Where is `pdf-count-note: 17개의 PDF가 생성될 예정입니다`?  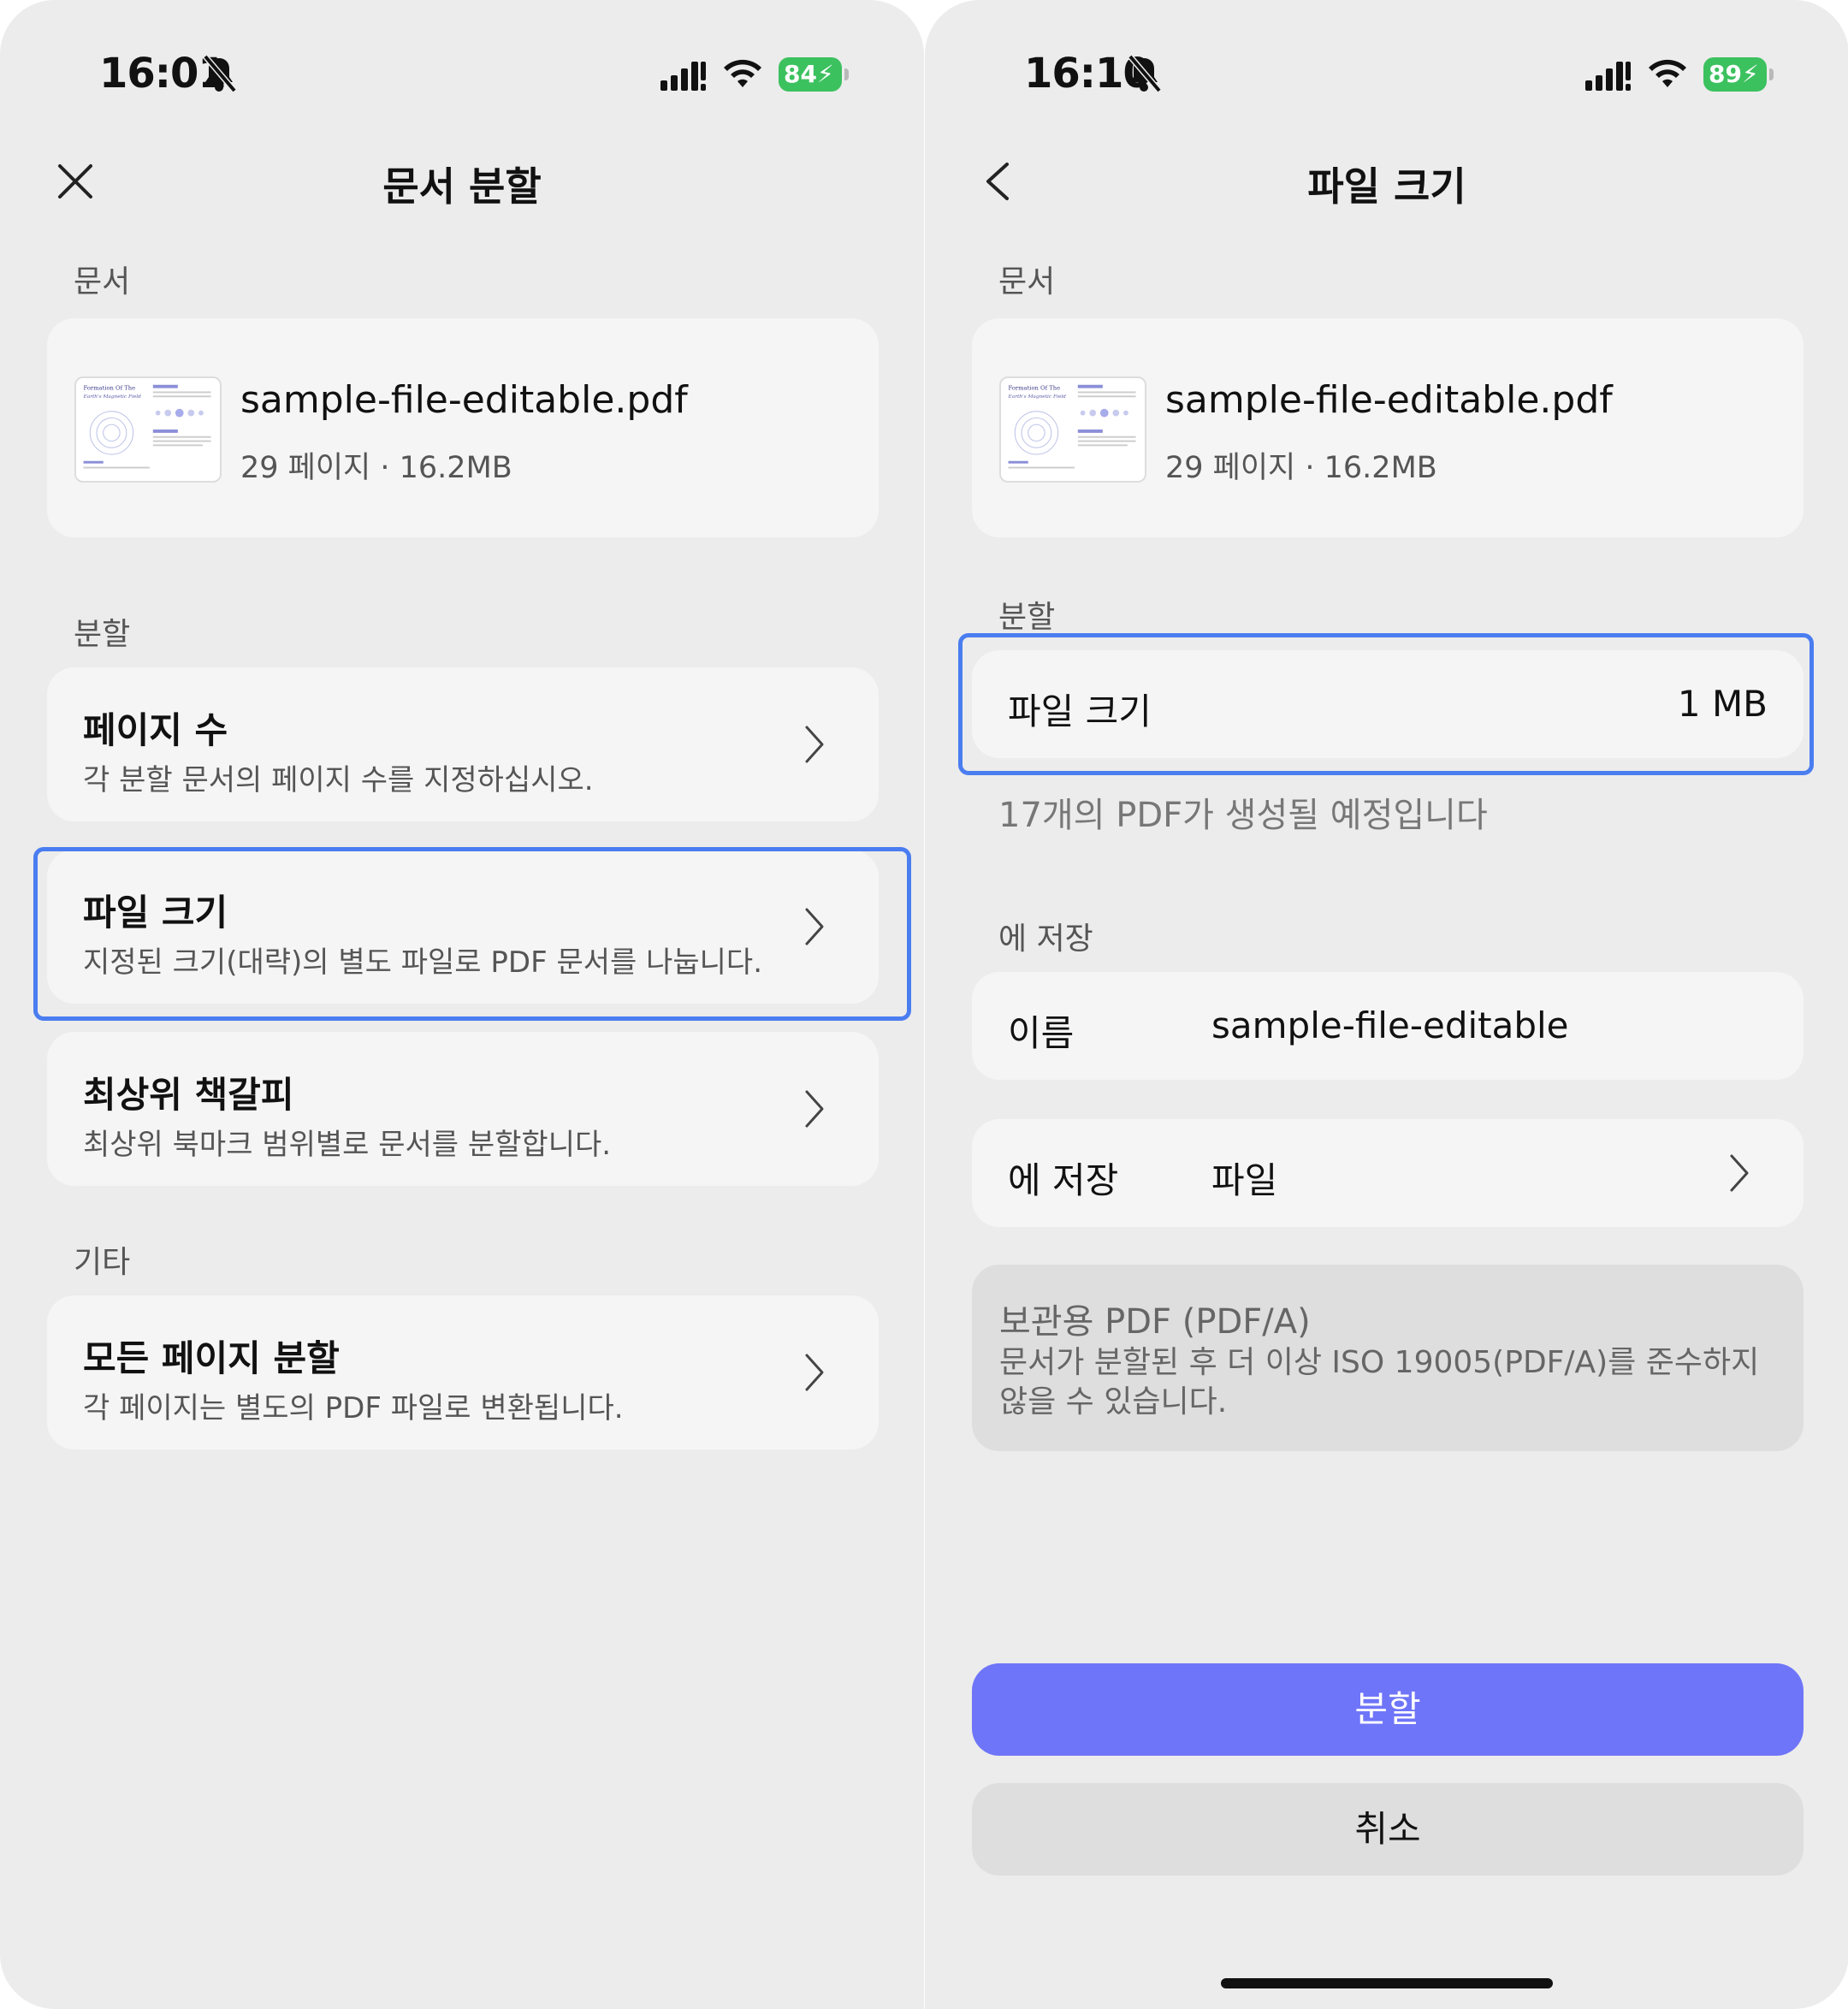
pdf-count-note: 17개의 PDF가 생성될 예정입니다 is located at coordinates (1243, 815).